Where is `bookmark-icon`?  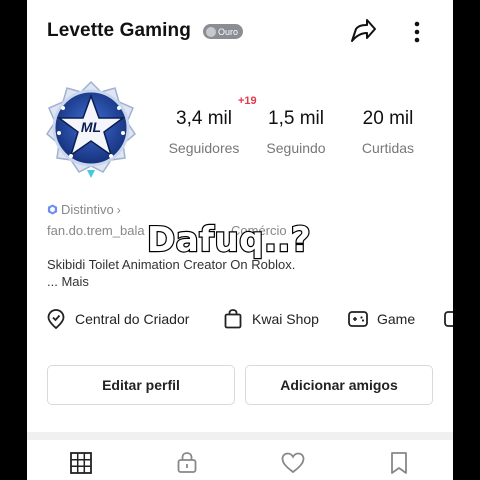 bookmark-icon is located at coordinates (399, 463).